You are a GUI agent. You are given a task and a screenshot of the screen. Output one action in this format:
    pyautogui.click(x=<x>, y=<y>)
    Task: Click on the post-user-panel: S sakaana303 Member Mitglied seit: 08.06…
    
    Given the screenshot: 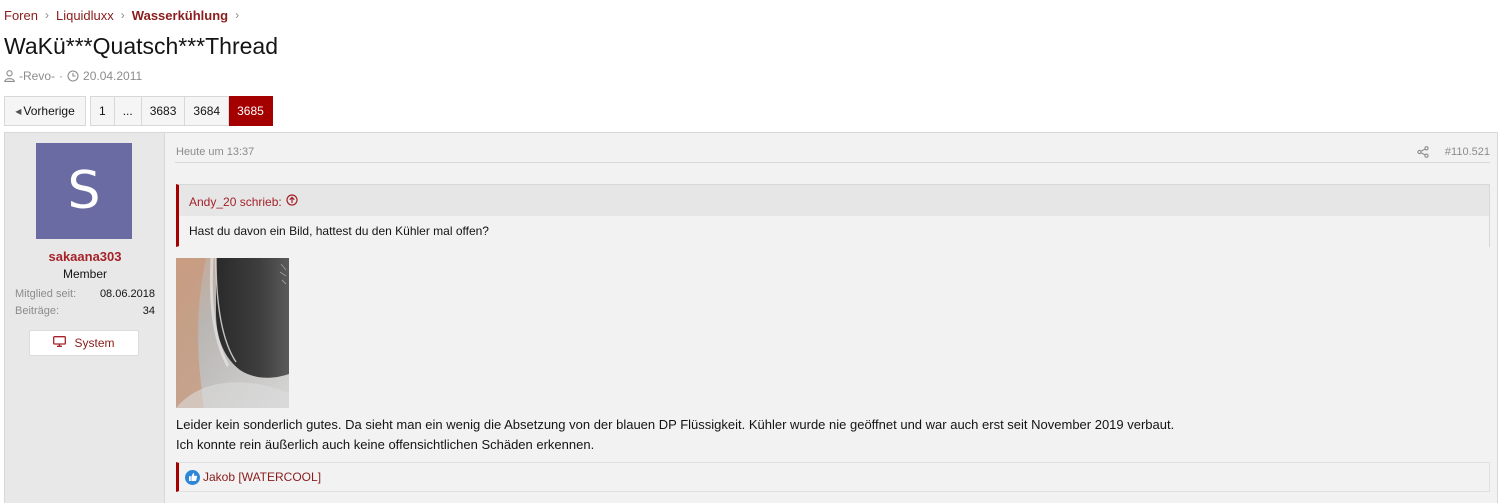 What is the action you would take?
    pyautogui.click(x=85, y=318)
    